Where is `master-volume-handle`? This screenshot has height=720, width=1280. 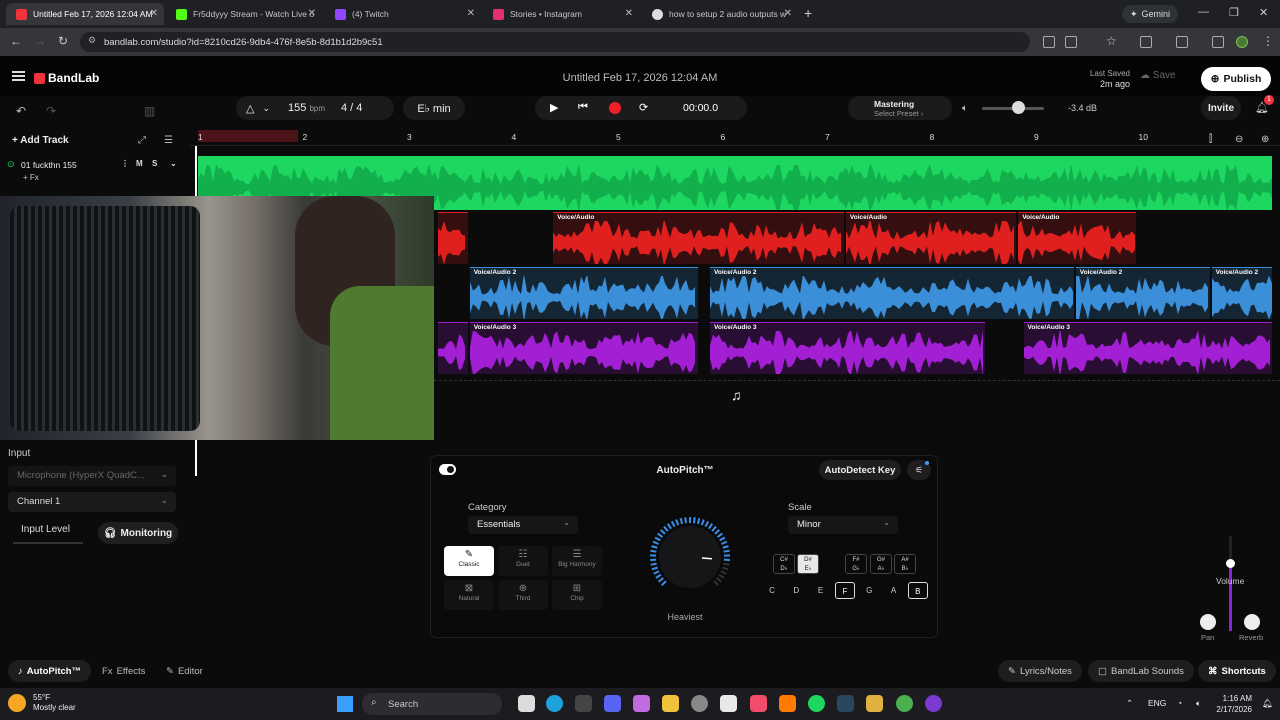
master-volume-handle is located at coordinates (1018, 107).